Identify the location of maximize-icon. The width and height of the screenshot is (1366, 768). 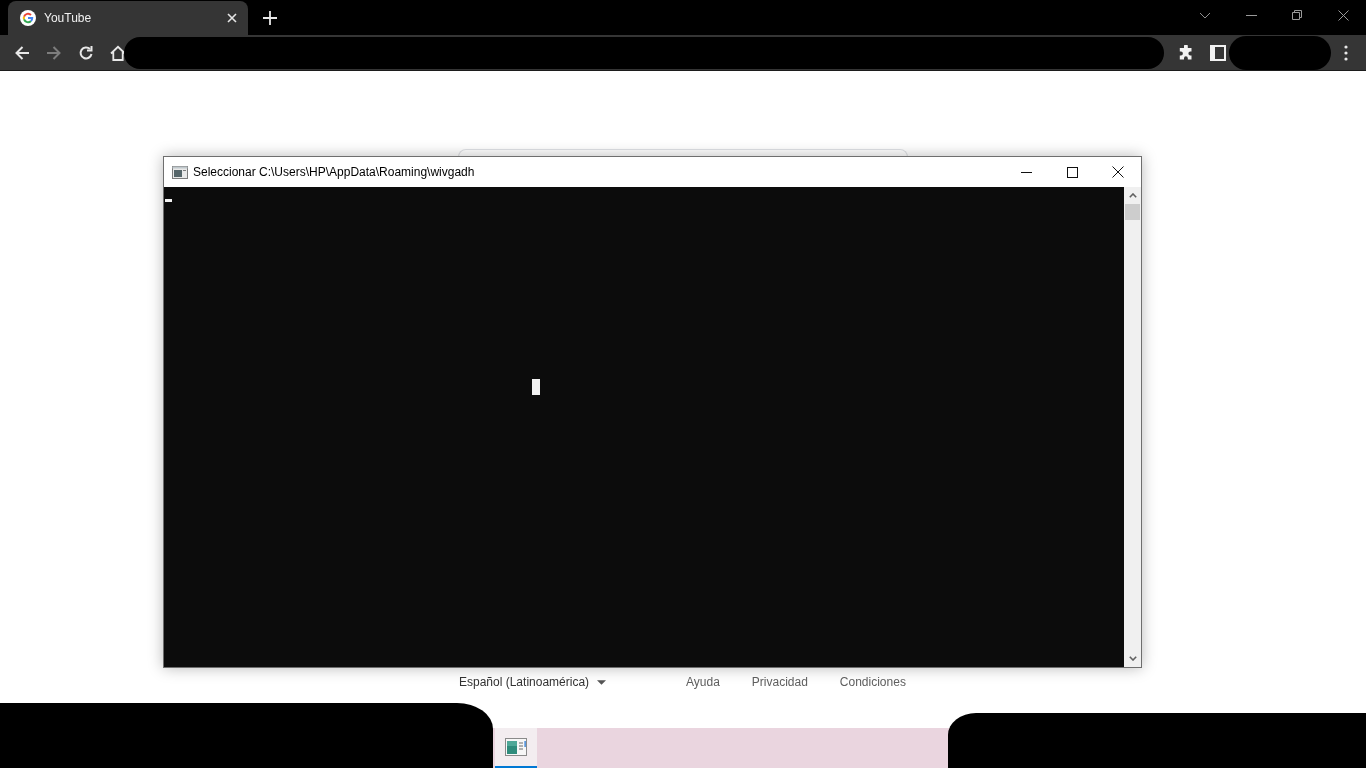
(1072, 172).